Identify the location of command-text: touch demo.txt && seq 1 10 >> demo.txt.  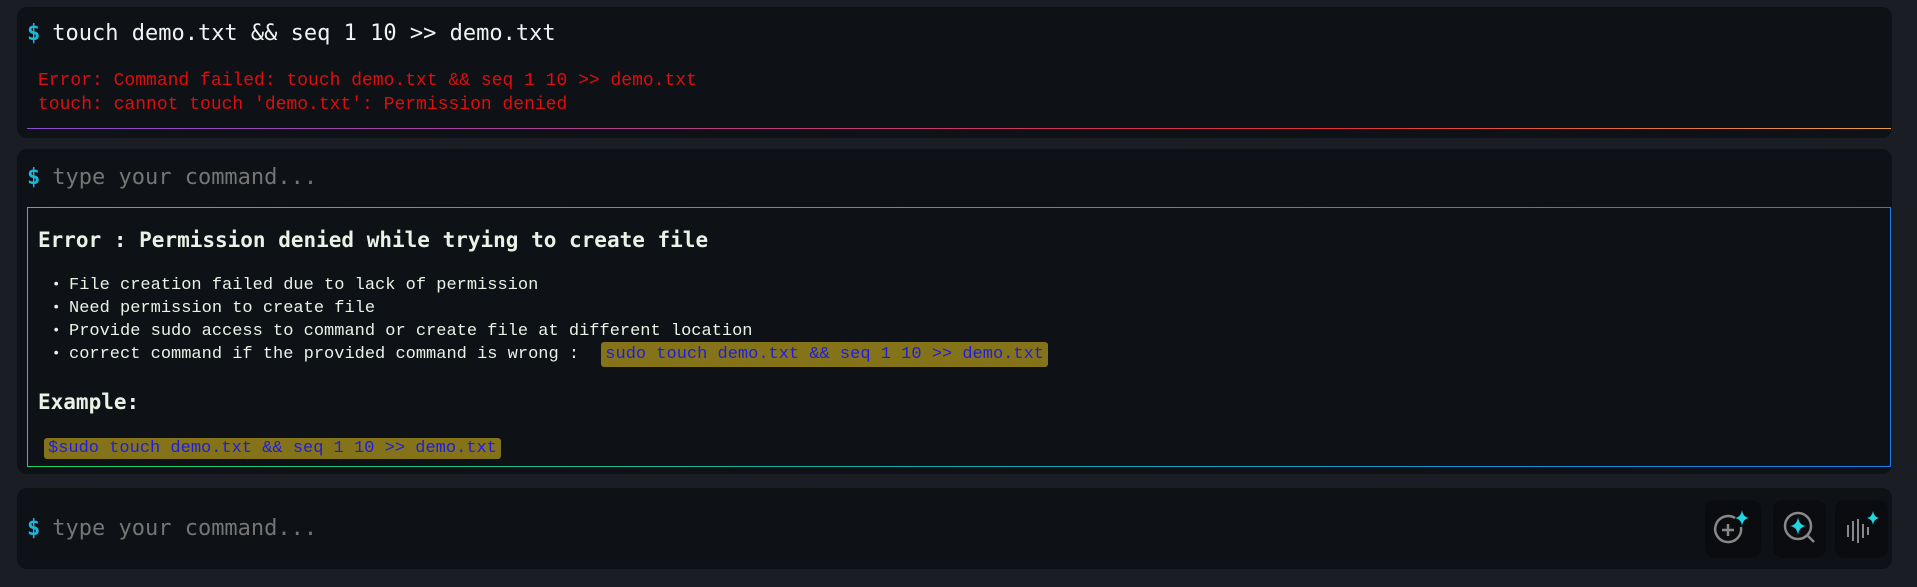
(304, 33).